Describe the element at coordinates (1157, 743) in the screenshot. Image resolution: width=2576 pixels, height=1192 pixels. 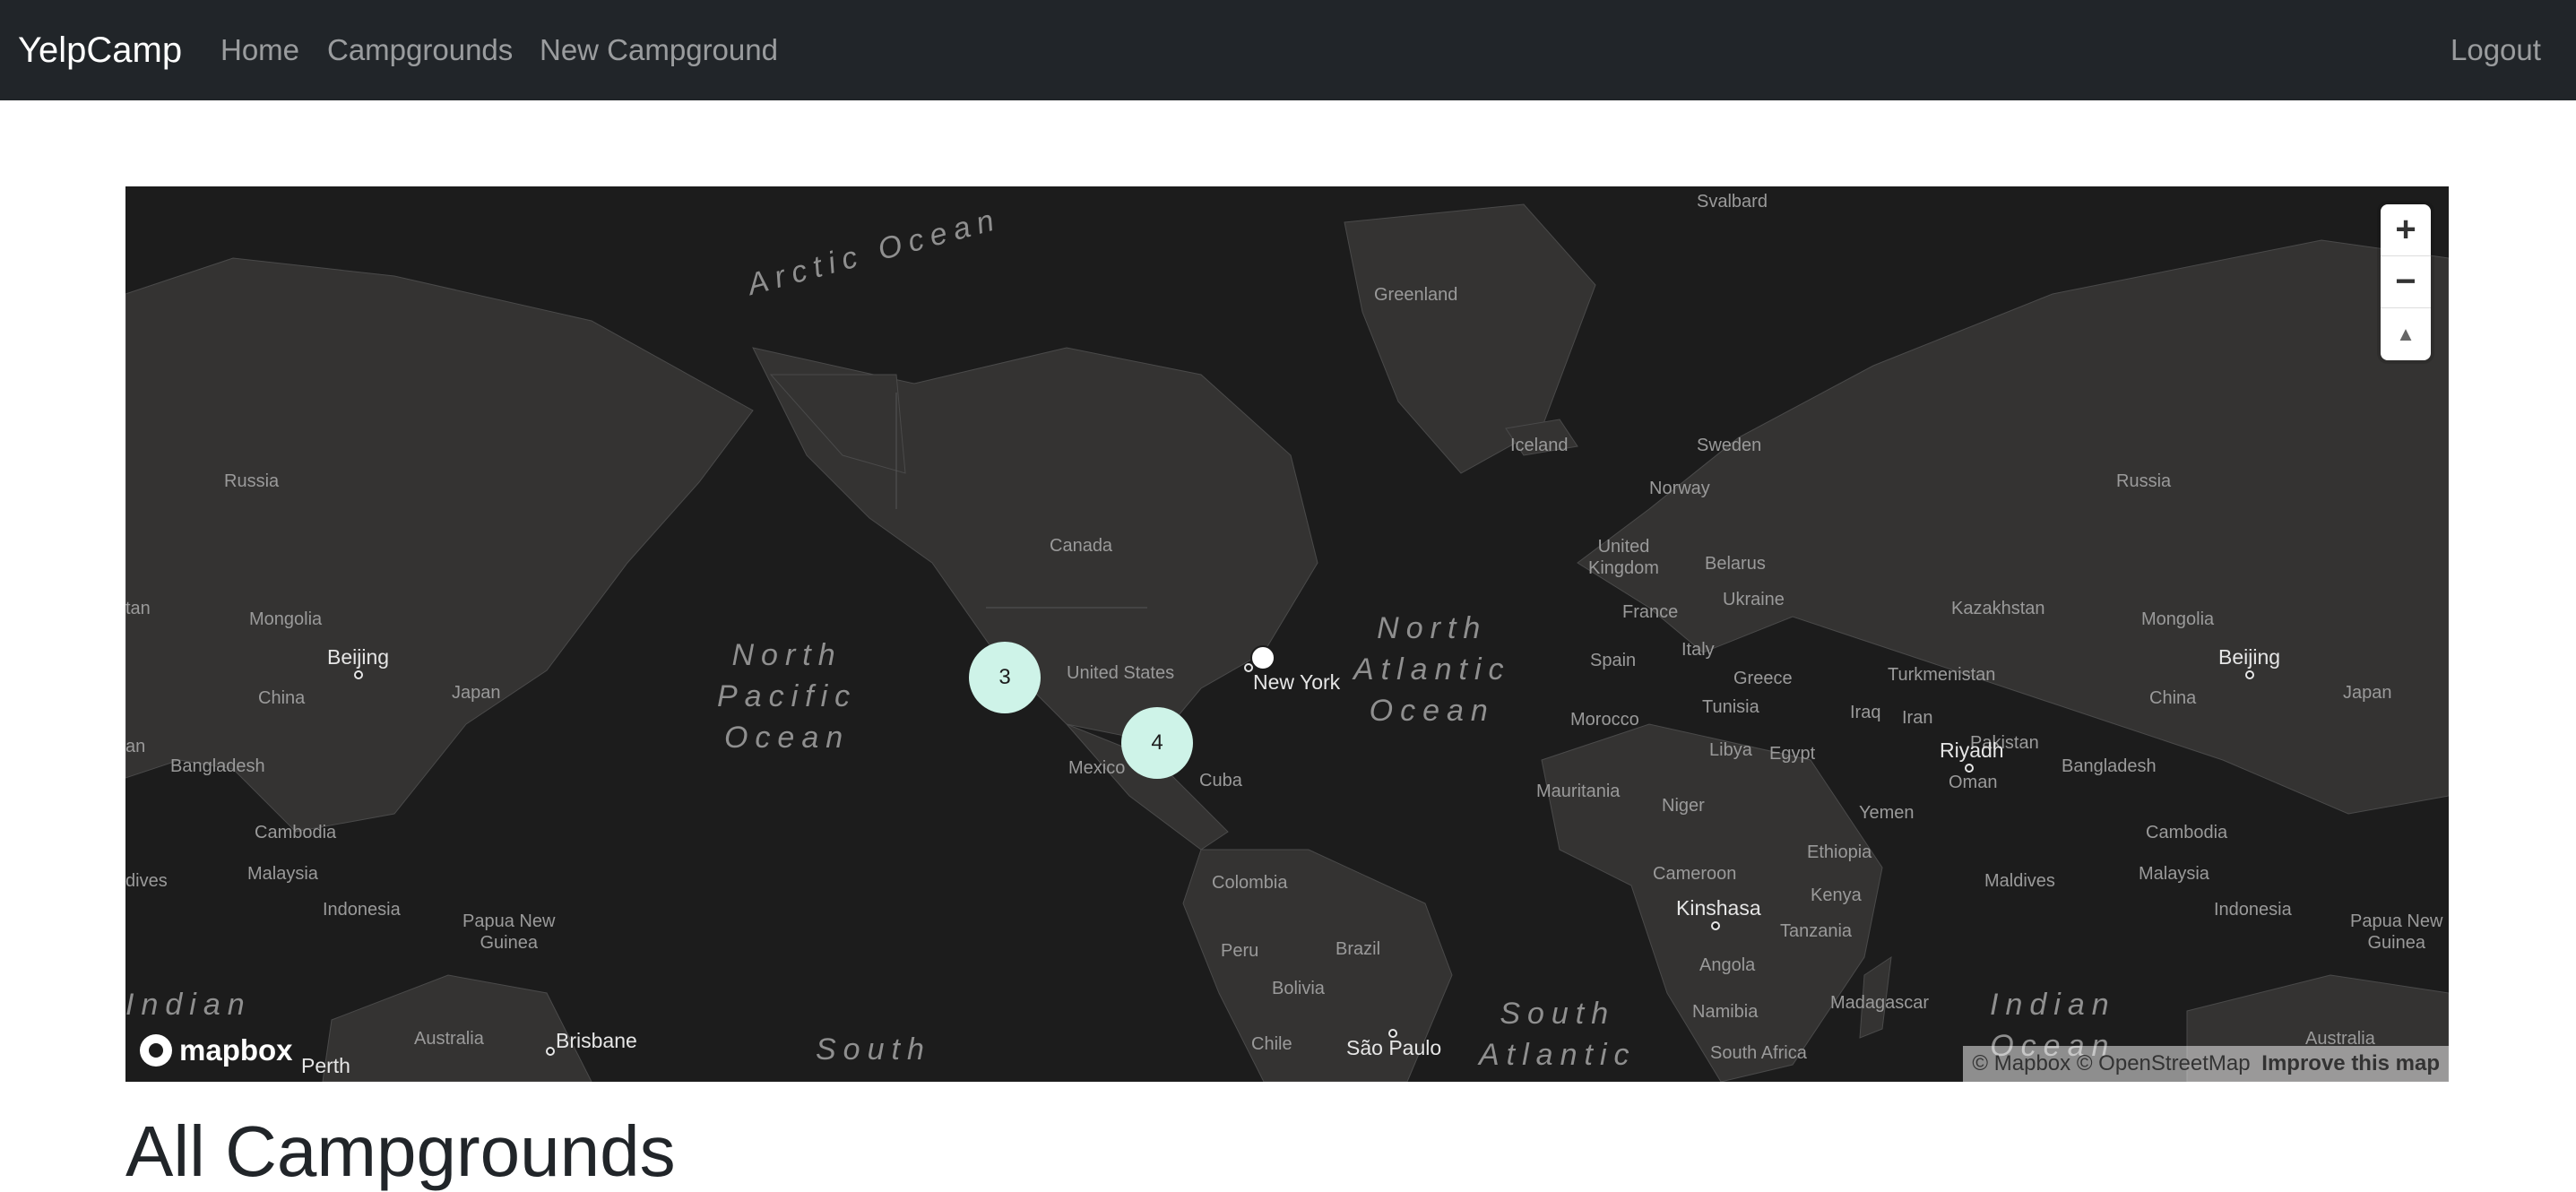
I see `map-cluster-4: 4` at that location.